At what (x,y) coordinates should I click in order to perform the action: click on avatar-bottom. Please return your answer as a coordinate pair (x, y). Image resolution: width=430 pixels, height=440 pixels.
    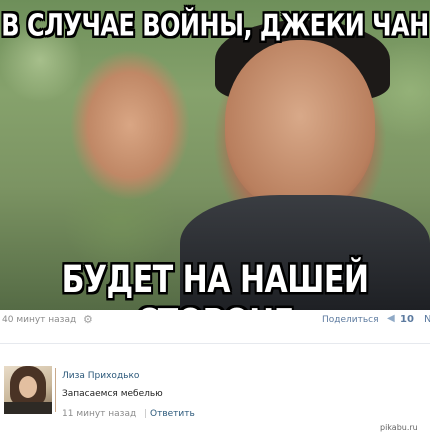
    Looking at the image, I should click on (28, 408).